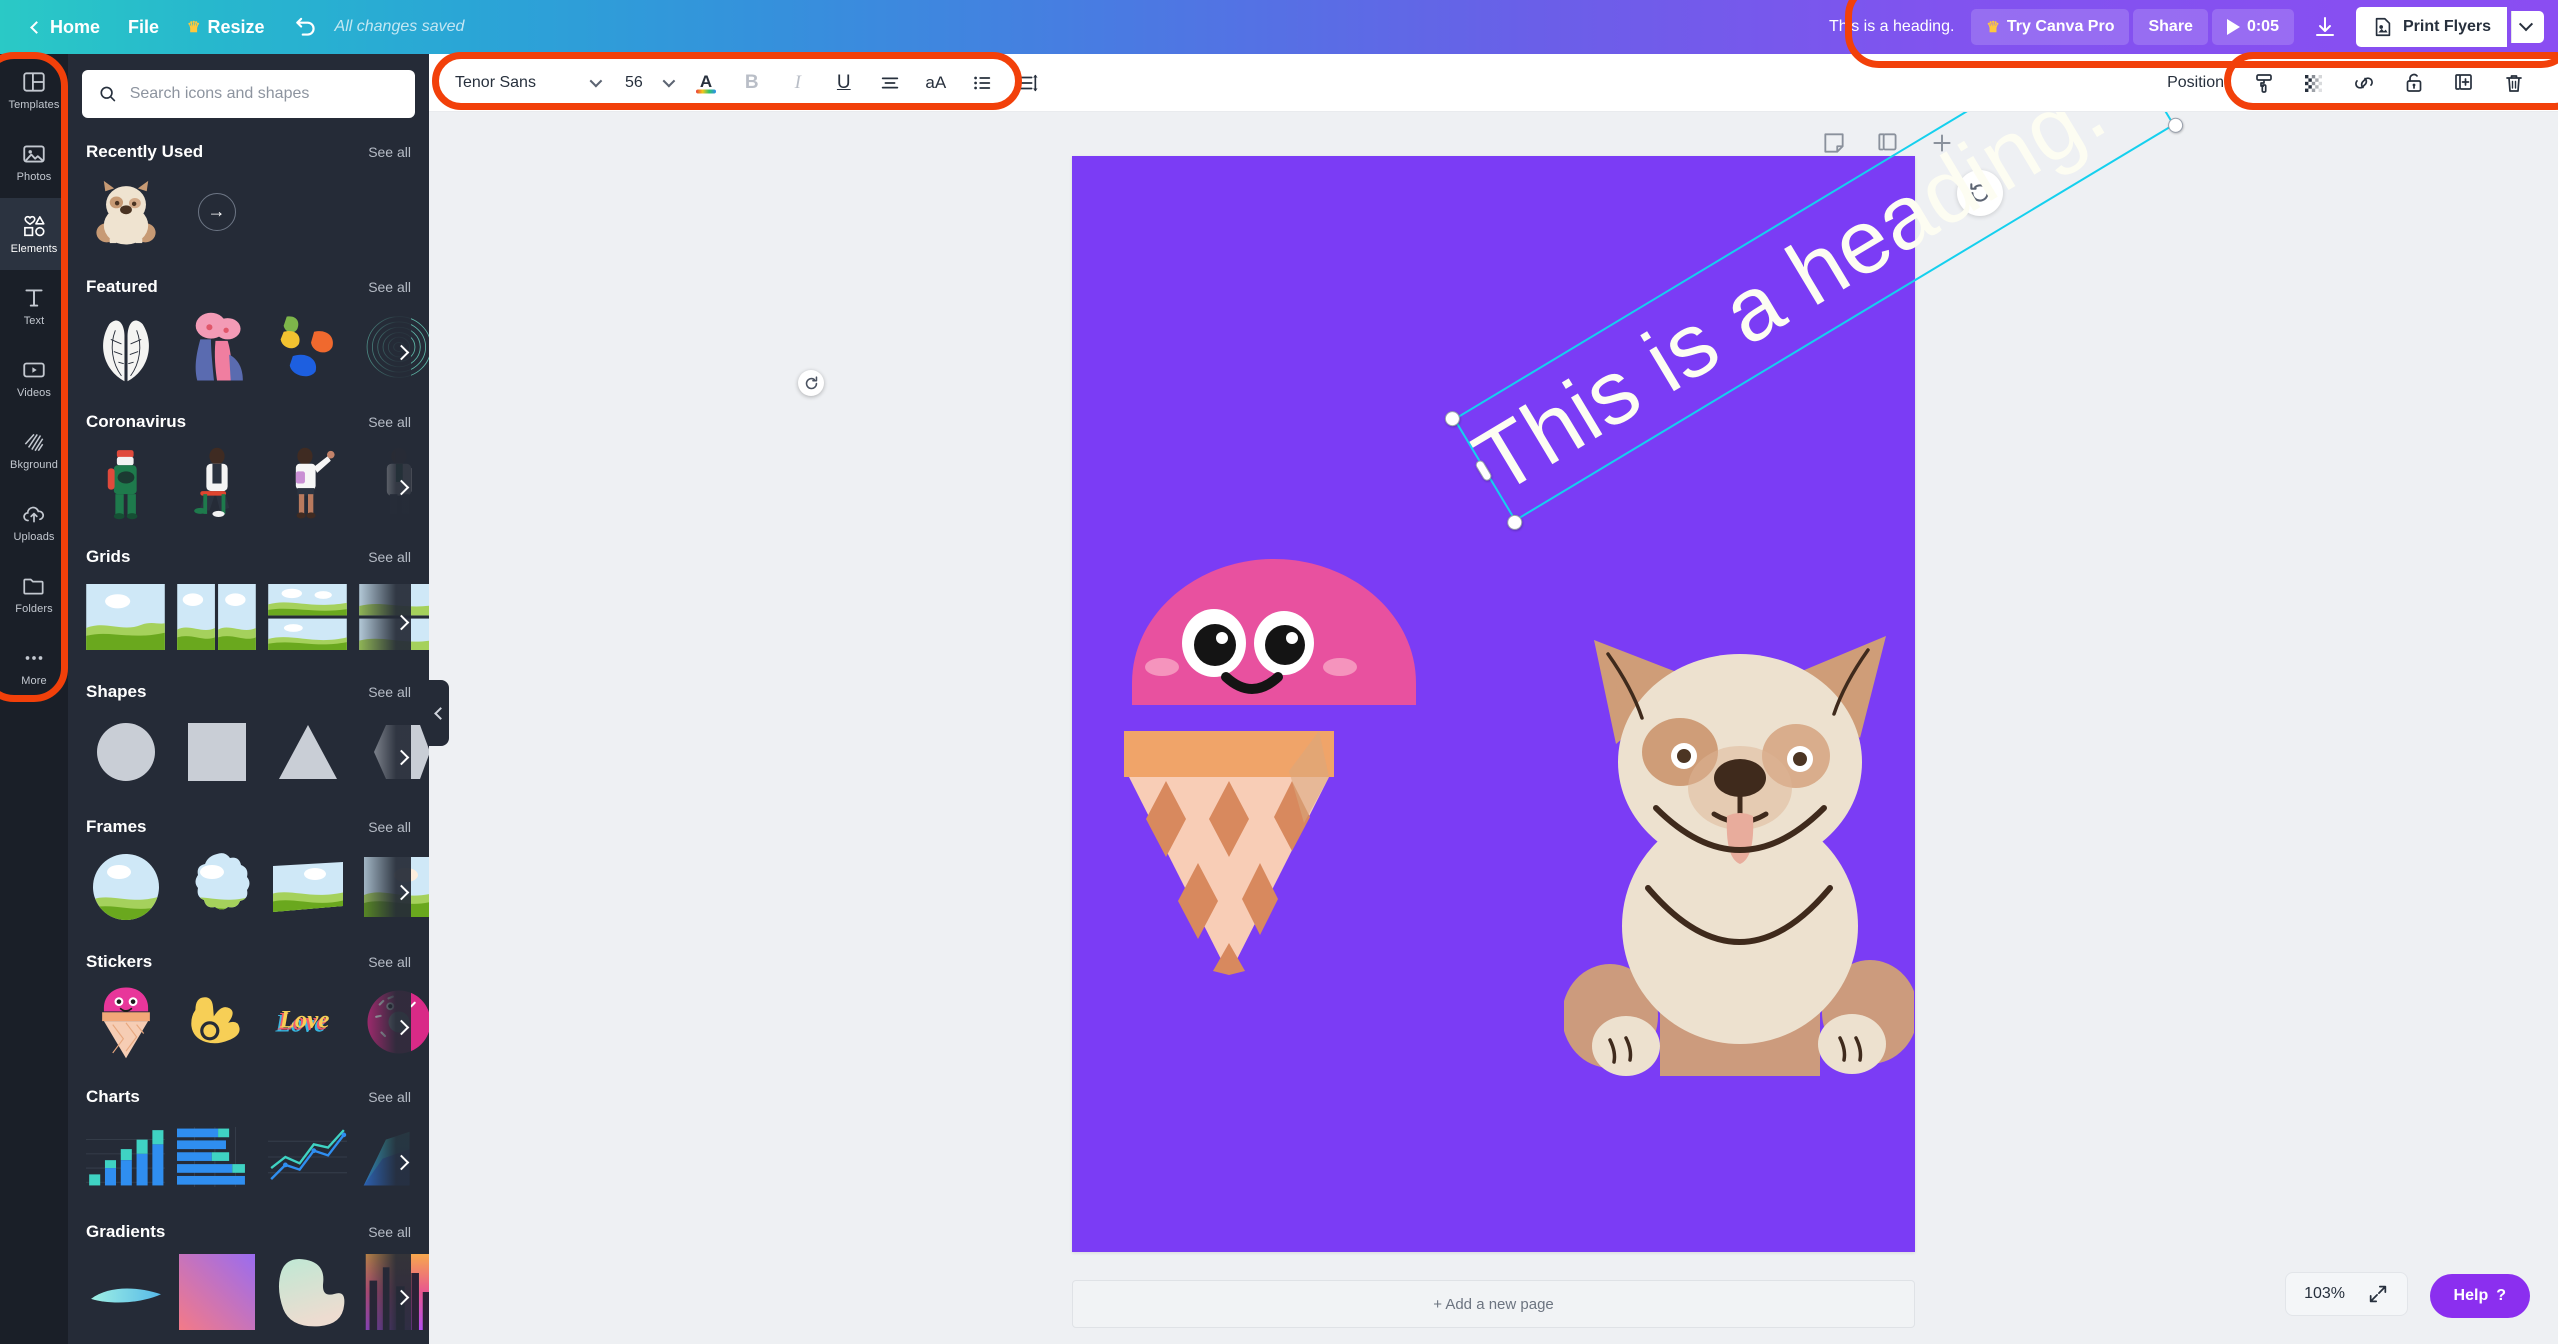  Describe the element at coordinates (34, 306) in the screenshot. I see `sidebar-item-text: Text` at that location.